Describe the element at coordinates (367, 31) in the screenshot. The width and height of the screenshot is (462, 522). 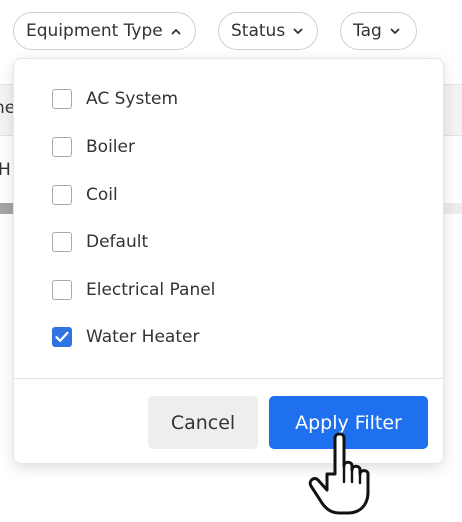
I see `tag-filter-label: Tag` at that location.